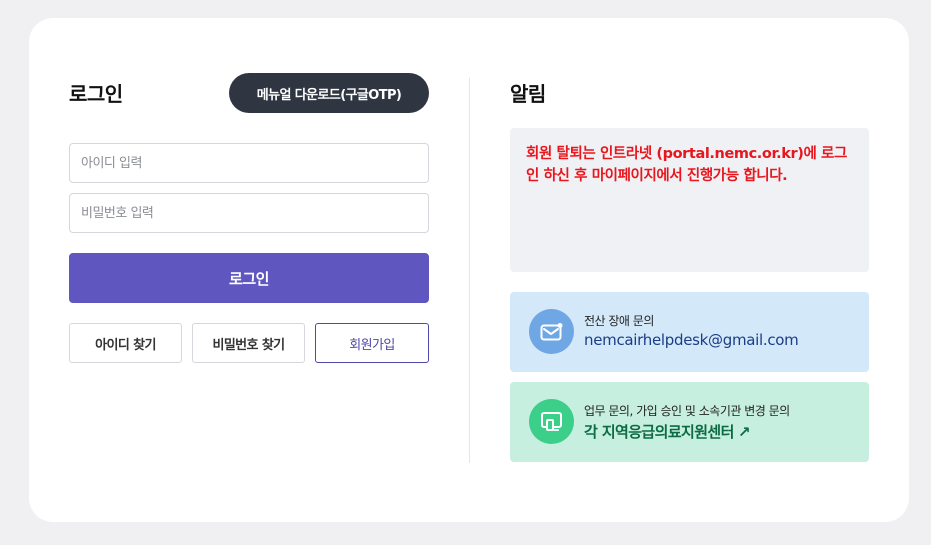 The height and width of the screenshot is (545, 931). Describe the element at coordinates (249, 163) in the screenshot. I see `id-input` at that location.